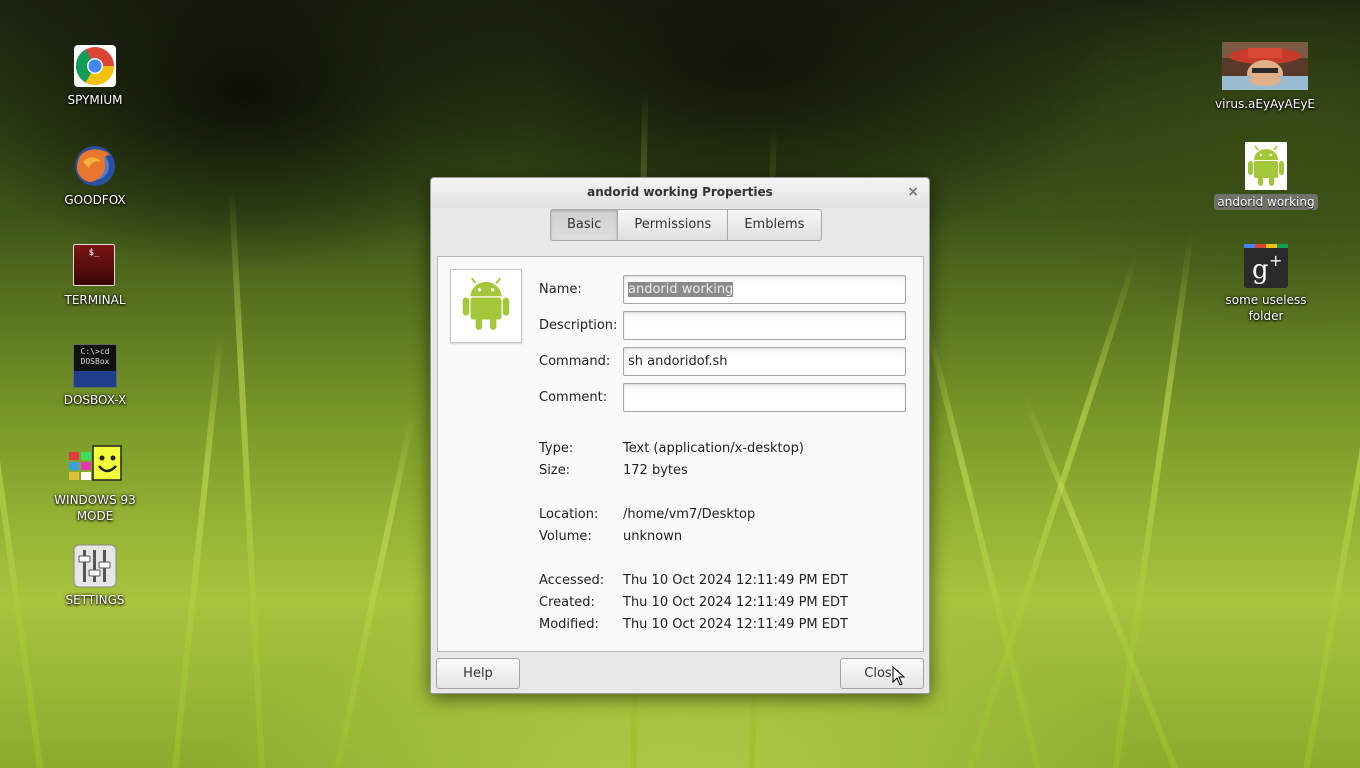 Image resolution: width=1360 pixels, height=768 pixels. What do you see at coordinates (573, 397) in the screenshot?
I see `comment-label: Comment:` at bounding box center [573, 397].